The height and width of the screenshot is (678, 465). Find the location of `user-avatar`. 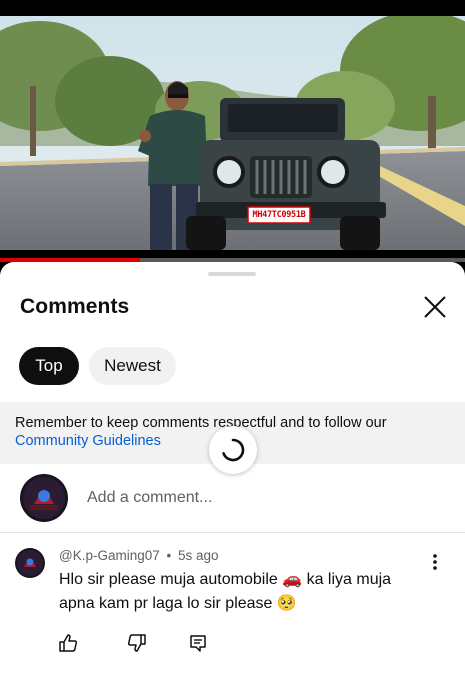

user-avatar is located at coordinates (44, 498).